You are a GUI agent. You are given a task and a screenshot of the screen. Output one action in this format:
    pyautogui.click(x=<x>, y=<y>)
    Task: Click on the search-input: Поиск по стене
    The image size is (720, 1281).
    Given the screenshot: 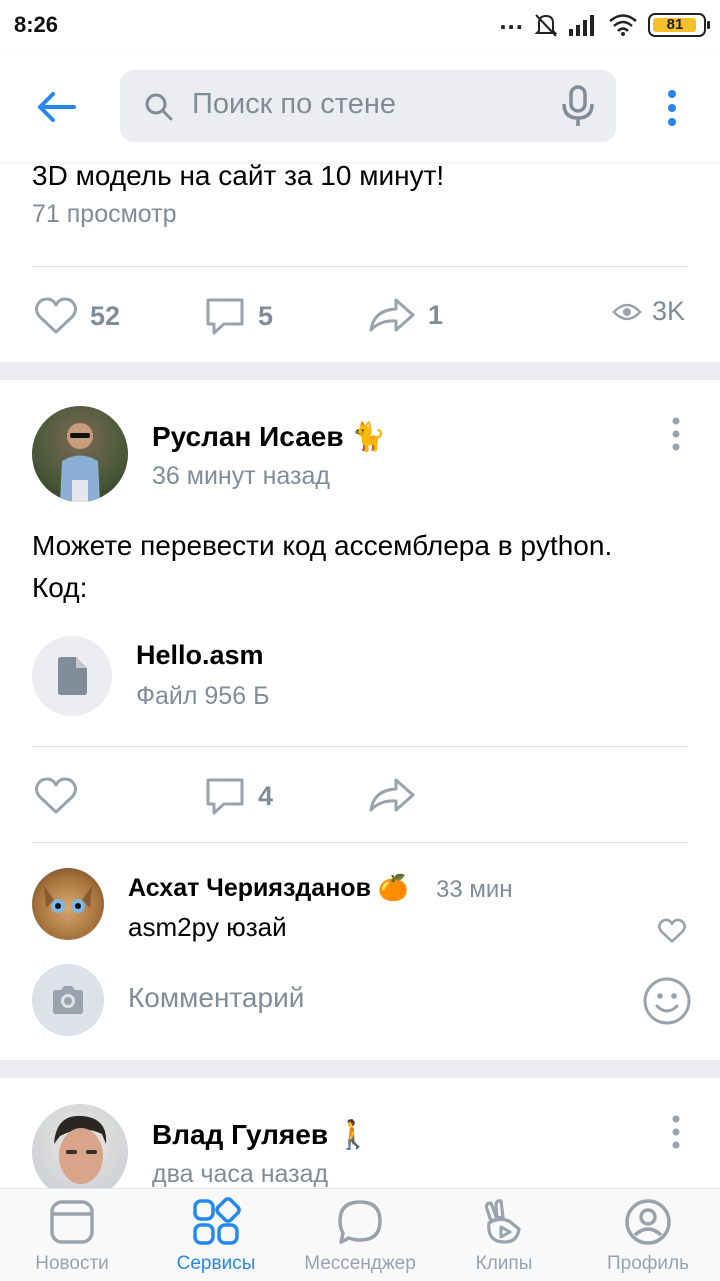 What is the action you would take?
    pyautogui.click(x=368, y=106)
    